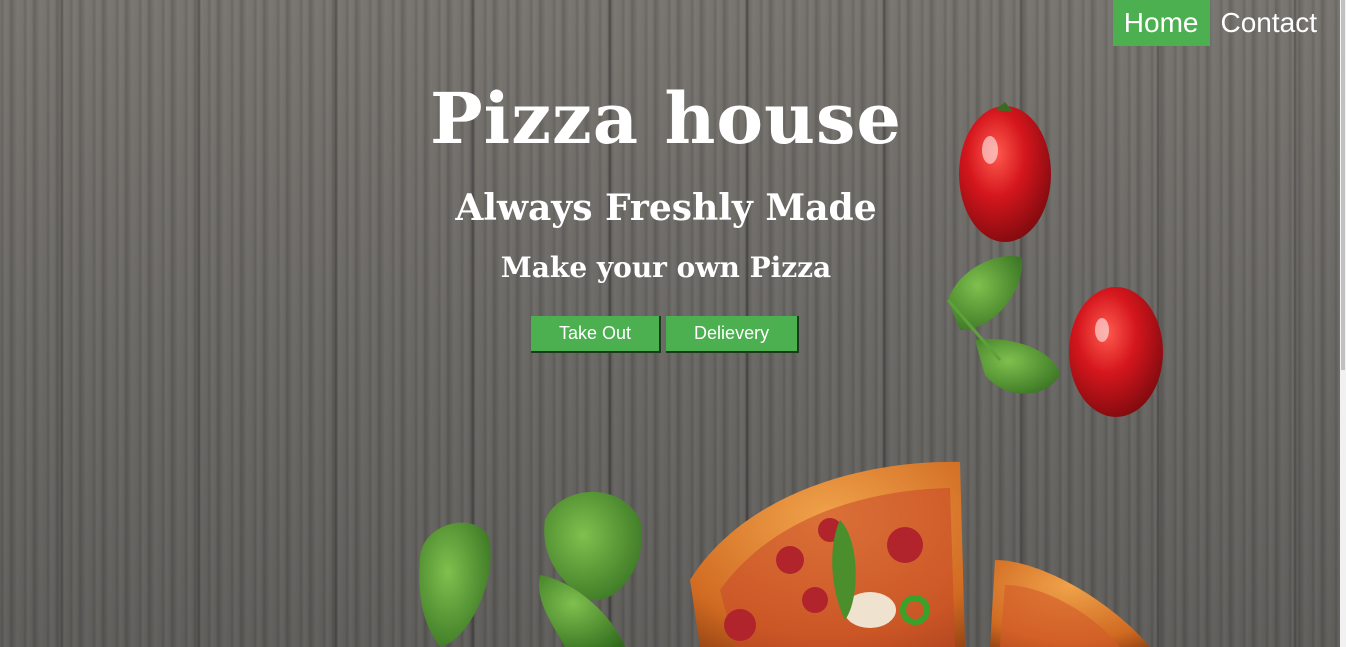 This screenshot has width=1346, height=647. What do you see at coordinates (666, 208) in the screenshot?
I see `hero-subtitle: Always Freshly Made` at bounding box center [666, 208].